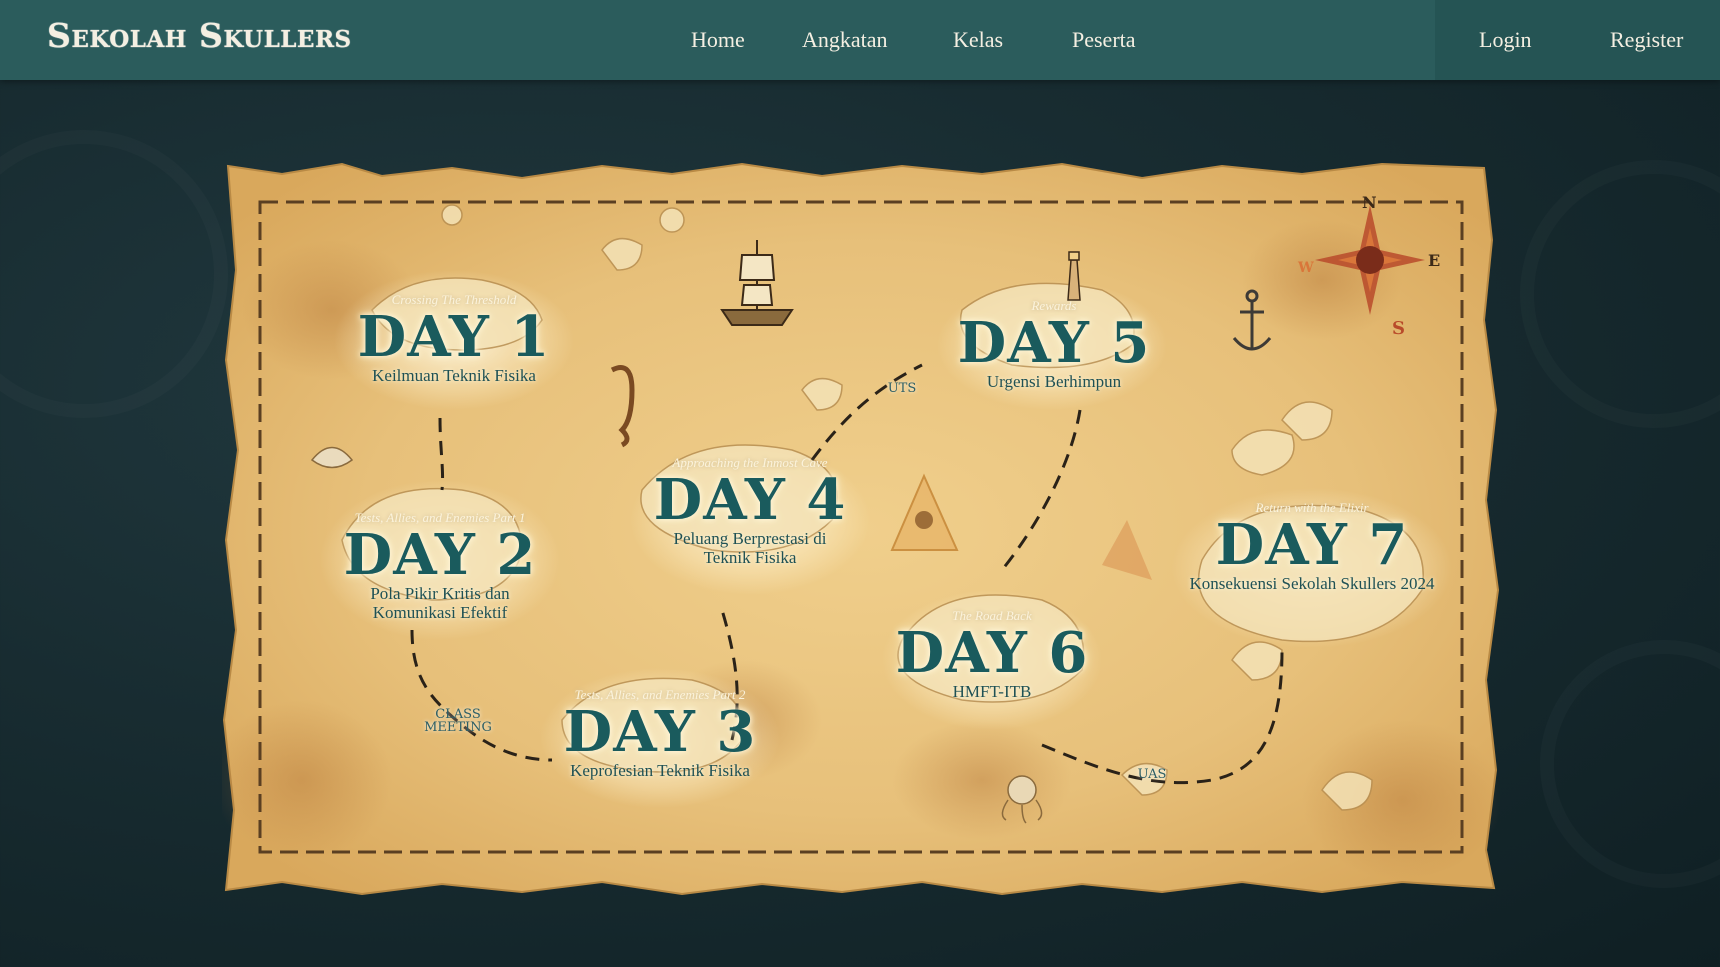 The height and width of the screenshot is (967, 1720). What do you see at coordinates (845, 40) in the screenshot?
I see `nav-angkatan-link: Angkatan` at bounding box center [845, 40].